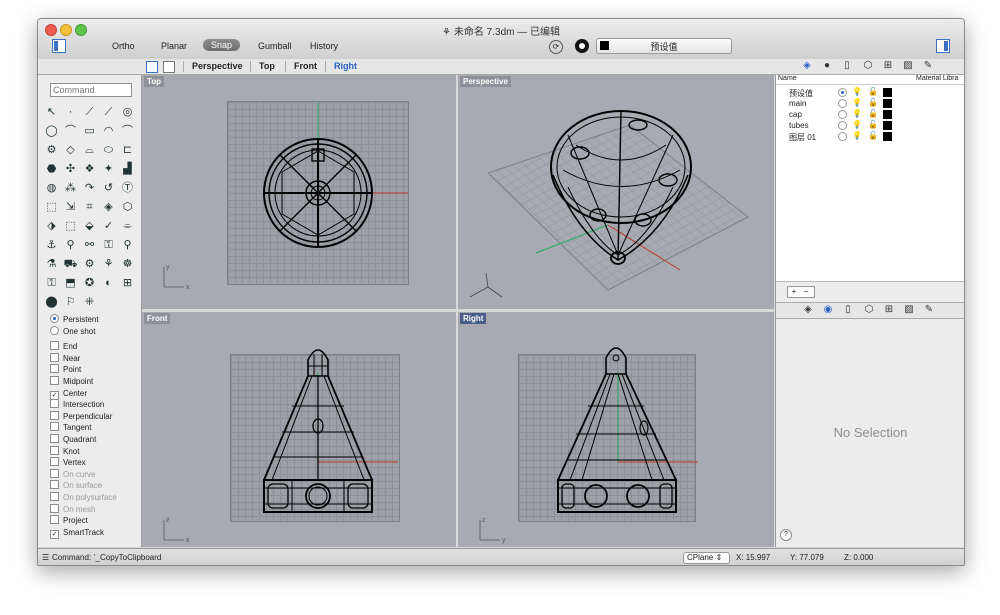 Image resolution: width=1000 pixels, height=615 pixels. What do you see at coordinates (869, 310) in the screenshot?
I see `object-box-icon: ⬡` at bounding box center [869, 310].